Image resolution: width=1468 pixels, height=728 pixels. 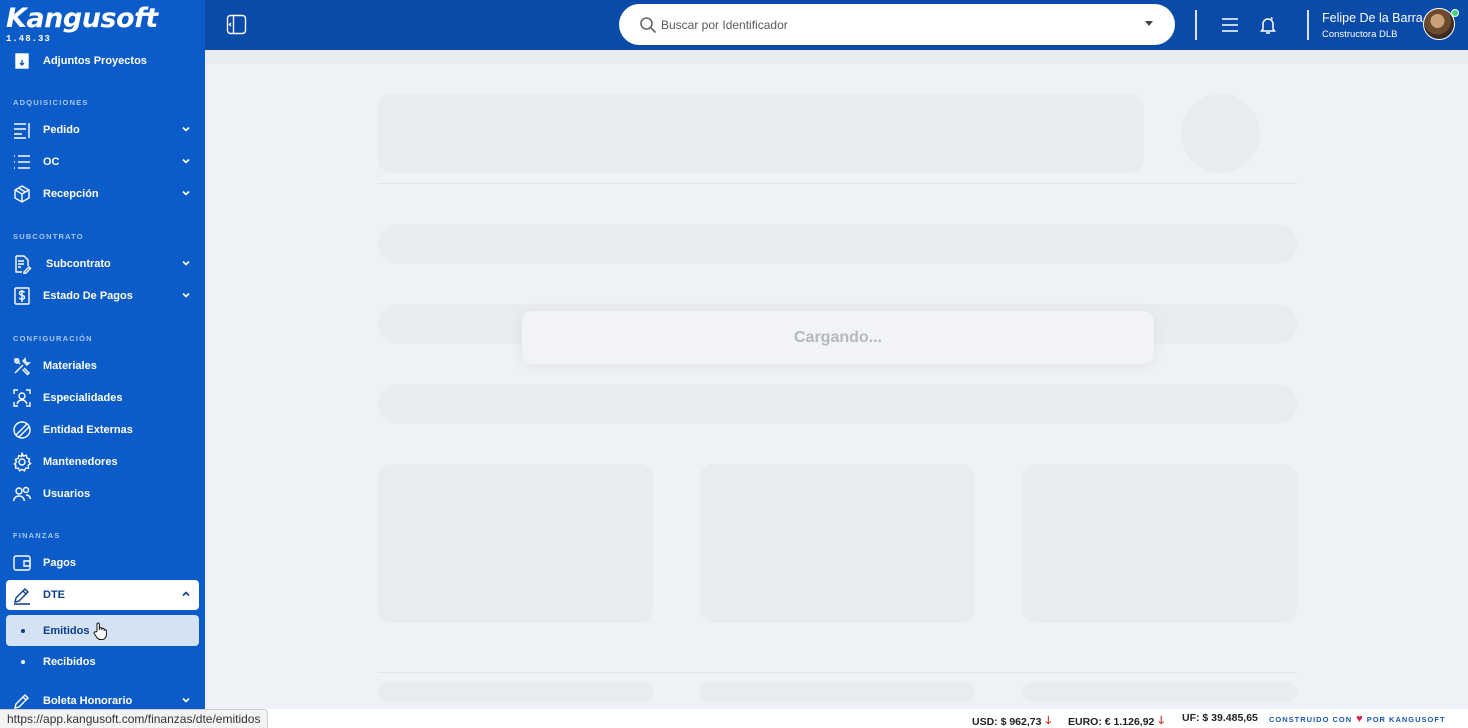 I want to click on skeleton-top-band, so click(x=836, y=57).